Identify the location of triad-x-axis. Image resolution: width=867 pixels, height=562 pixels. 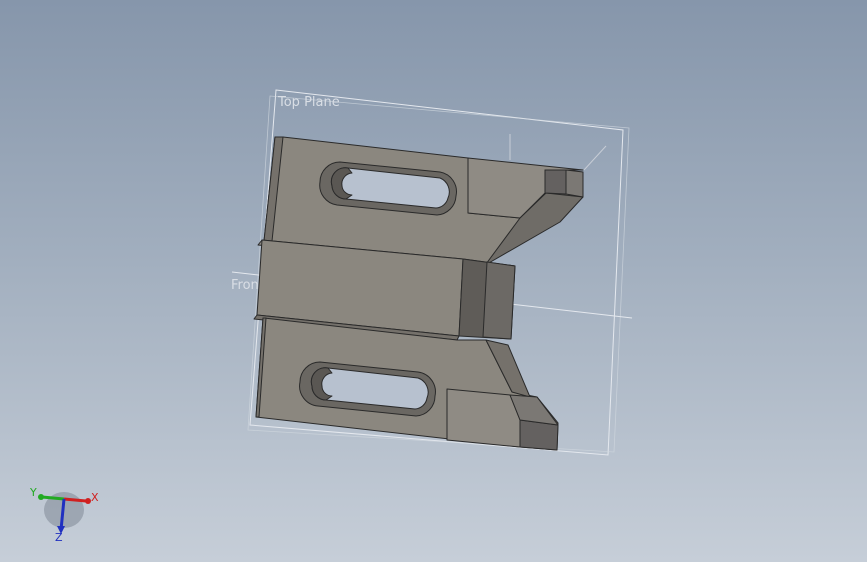
(75, 500).